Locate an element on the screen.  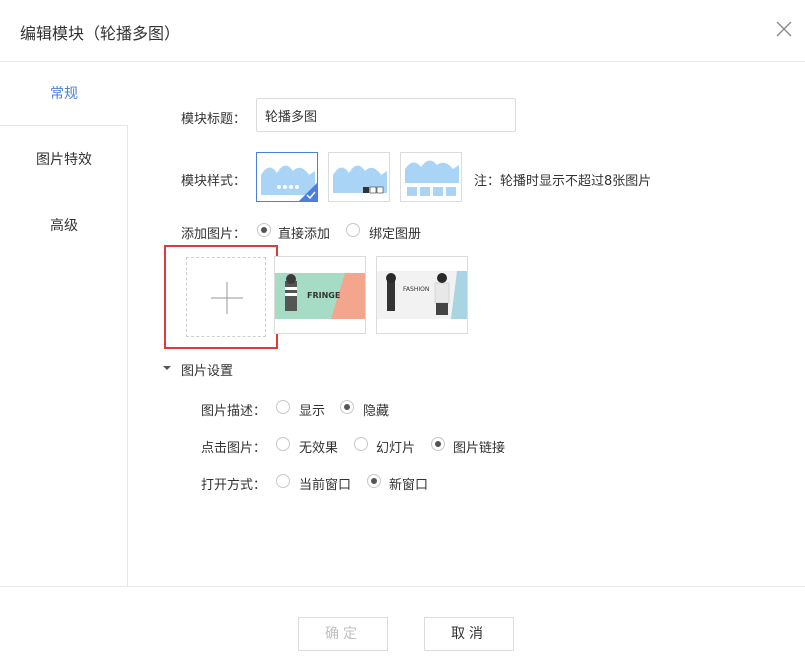
picture-desc-label: 图片描述： is located at coordinates (234, 411).